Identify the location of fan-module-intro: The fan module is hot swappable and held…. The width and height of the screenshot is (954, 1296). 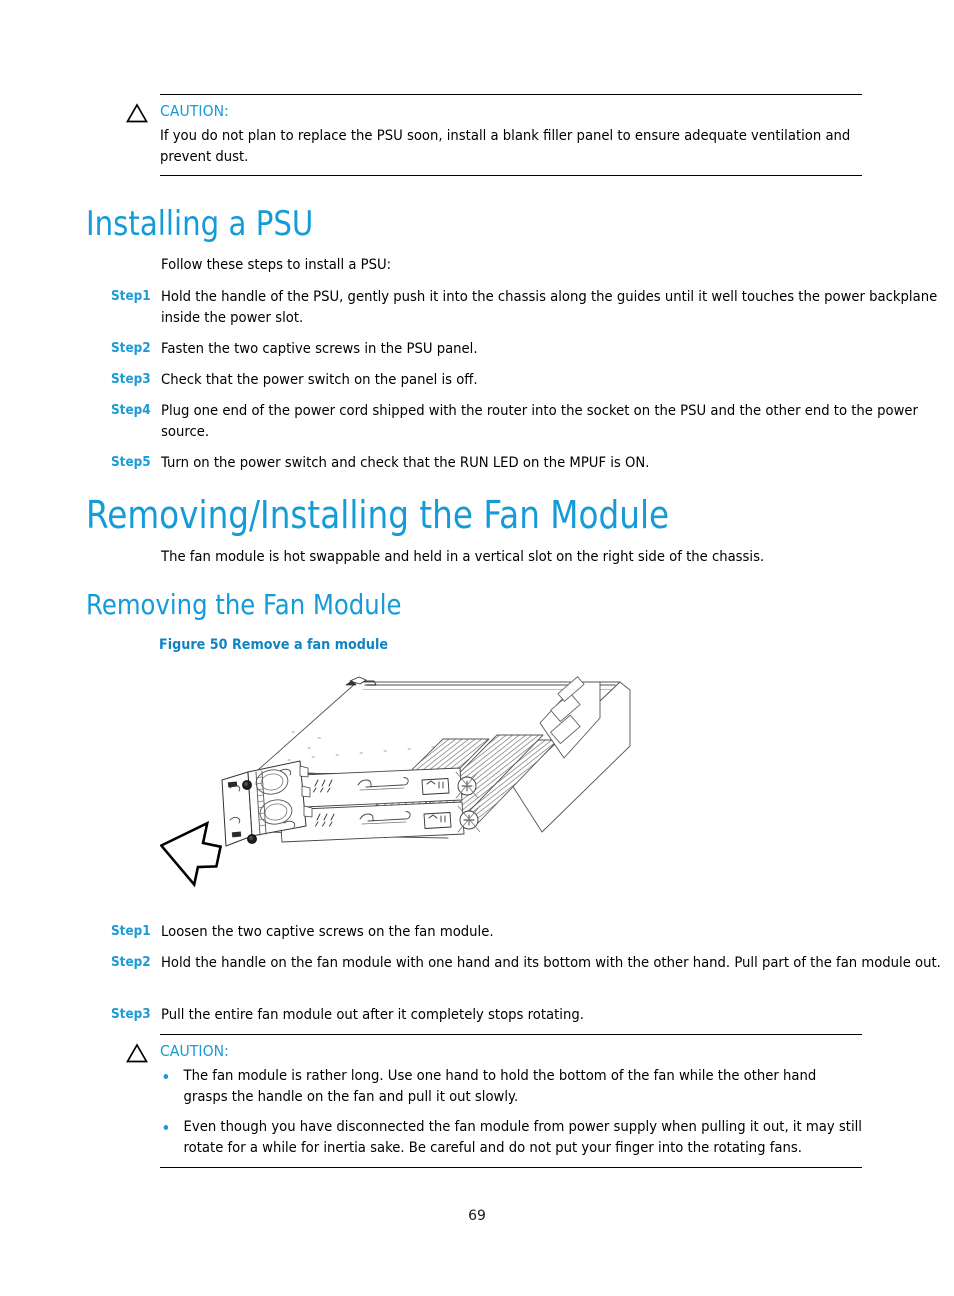
(463, 556).